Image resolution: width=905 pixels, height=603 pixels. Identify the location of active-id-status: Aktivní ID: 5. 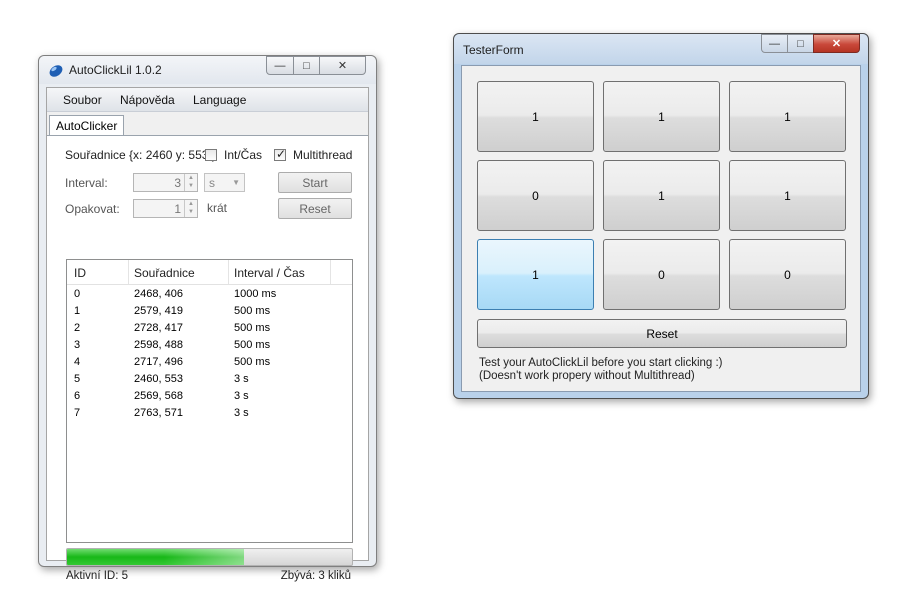
(97, 576).